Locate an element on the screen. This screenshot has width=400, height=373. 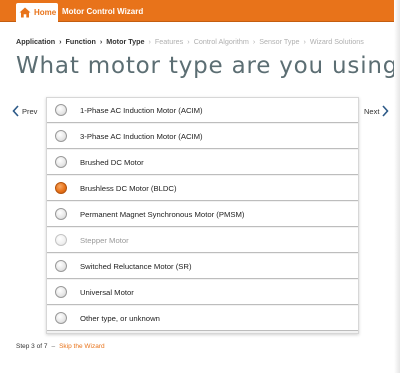
motor-option-label: Stepper Motor is located at coordinates (104, 240).